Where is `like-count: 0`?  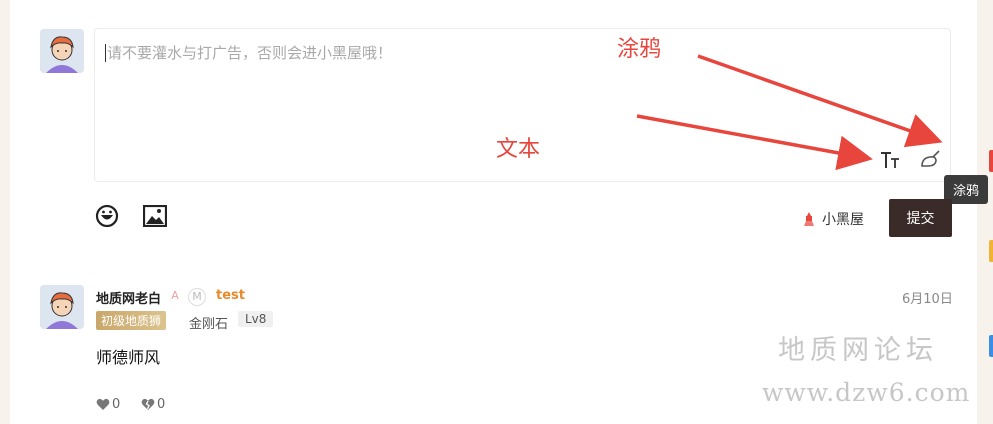
like-count: 0 is located at coordinates (116, 404).